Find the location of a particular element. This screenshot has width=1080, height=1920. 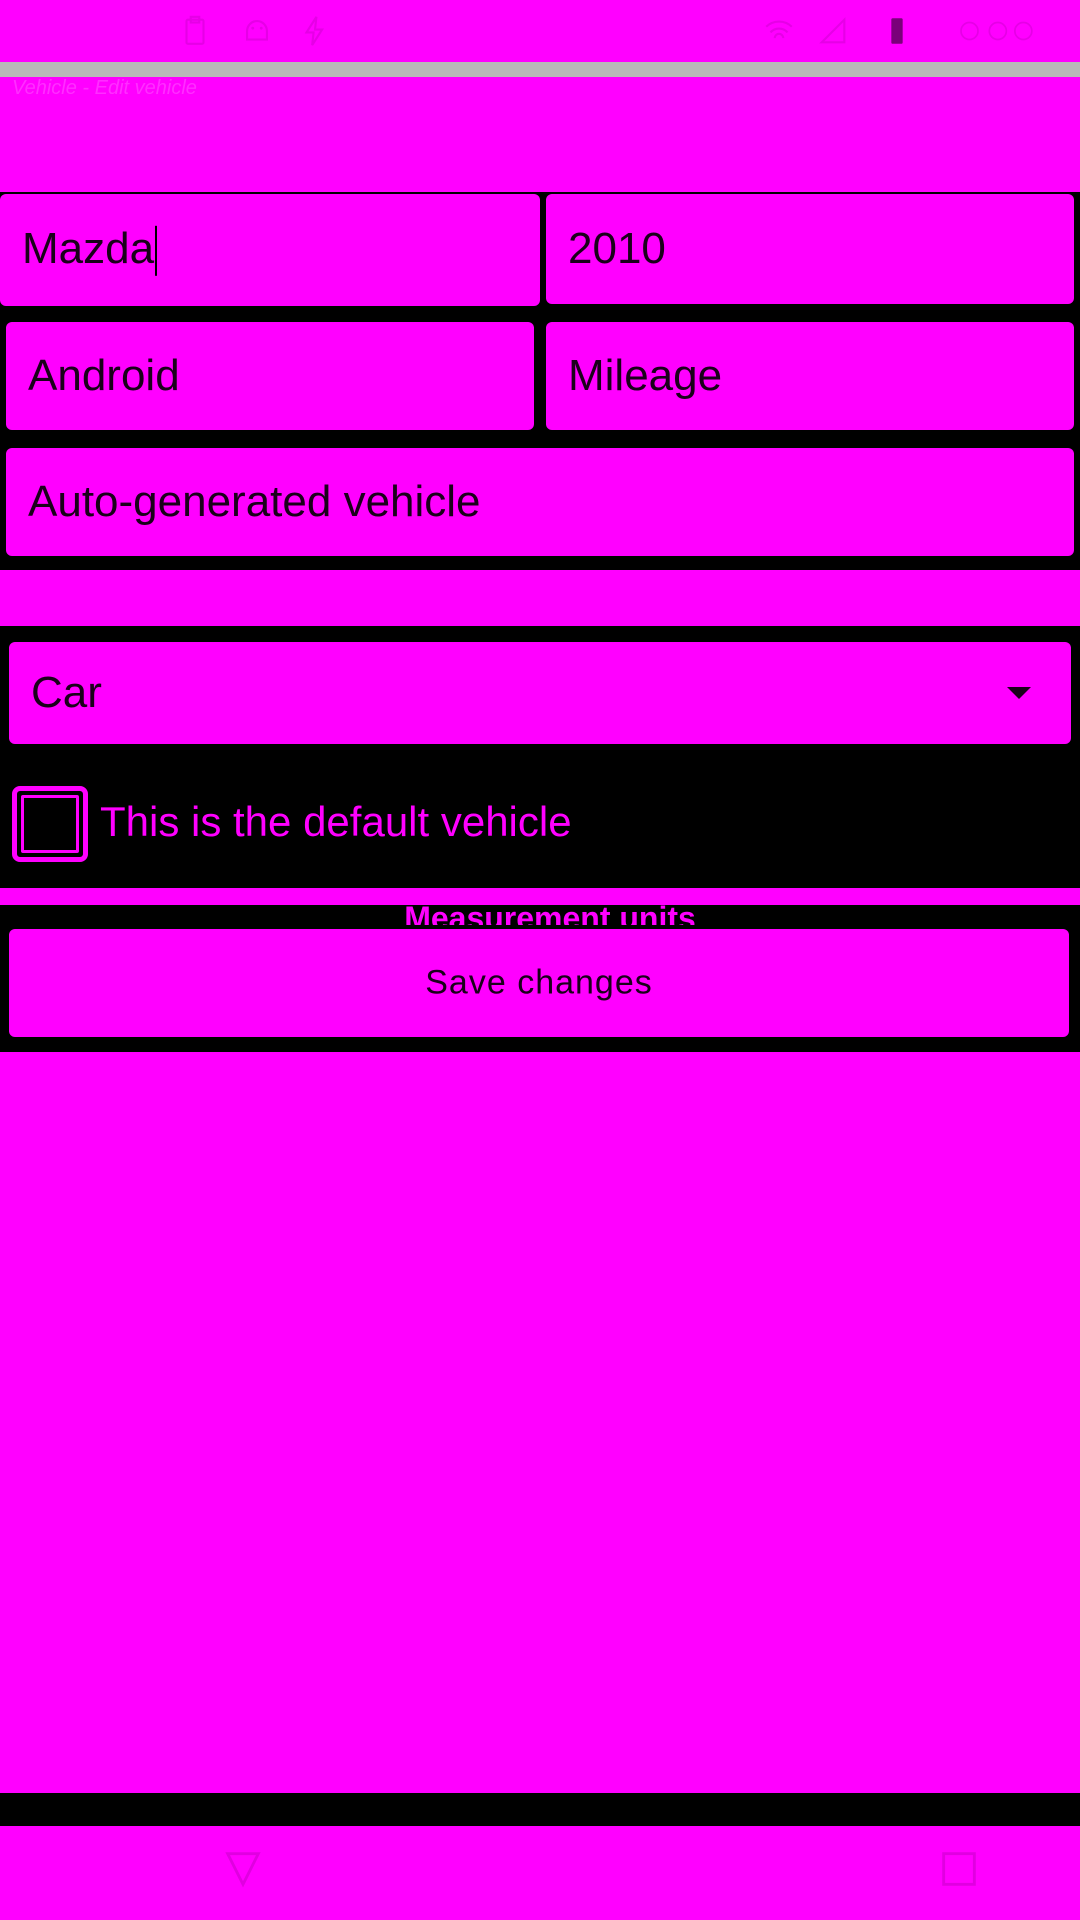

clipboard-icon is located at coordinates (195, 31).